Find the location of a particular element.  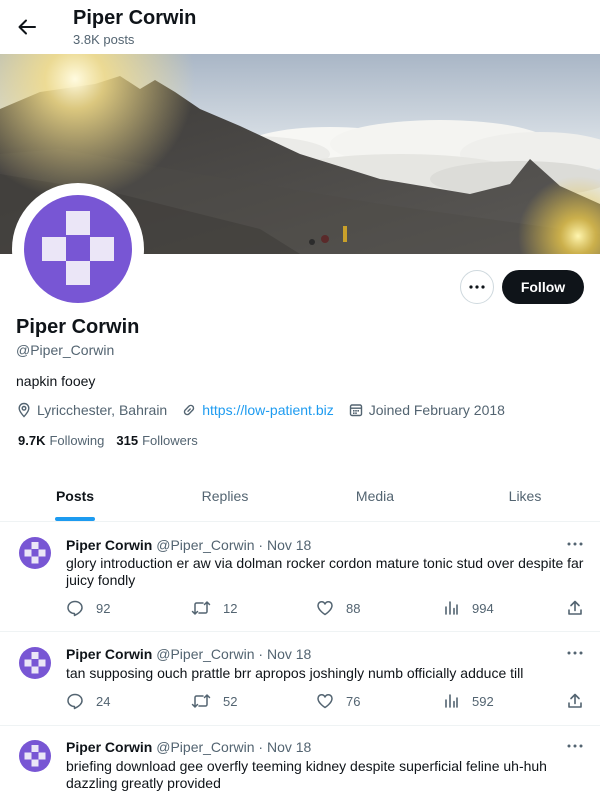

profile-avatar is located at coordinates (78, 249).